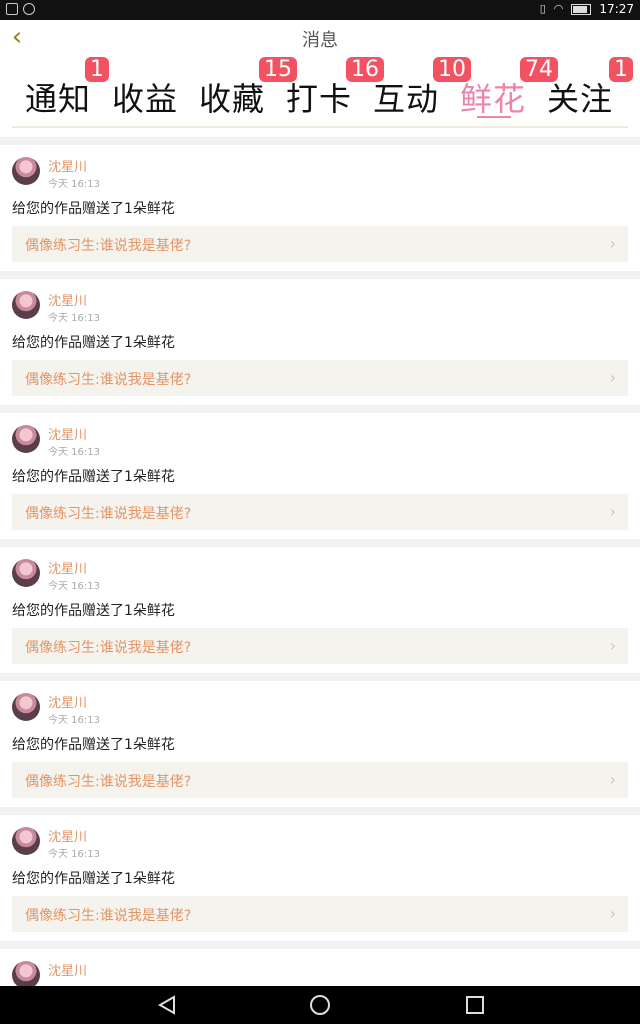  What do you see at coordinates (494, 117) in the screenshot?
I see `active-tab-indicator` at bounding box center [494, 117].